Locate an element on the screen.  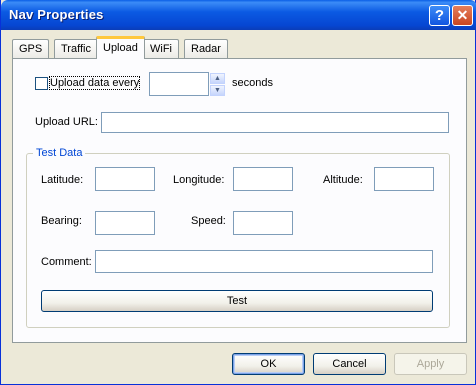
tab-wifi: WiFi is located at coordinates (161, 48).